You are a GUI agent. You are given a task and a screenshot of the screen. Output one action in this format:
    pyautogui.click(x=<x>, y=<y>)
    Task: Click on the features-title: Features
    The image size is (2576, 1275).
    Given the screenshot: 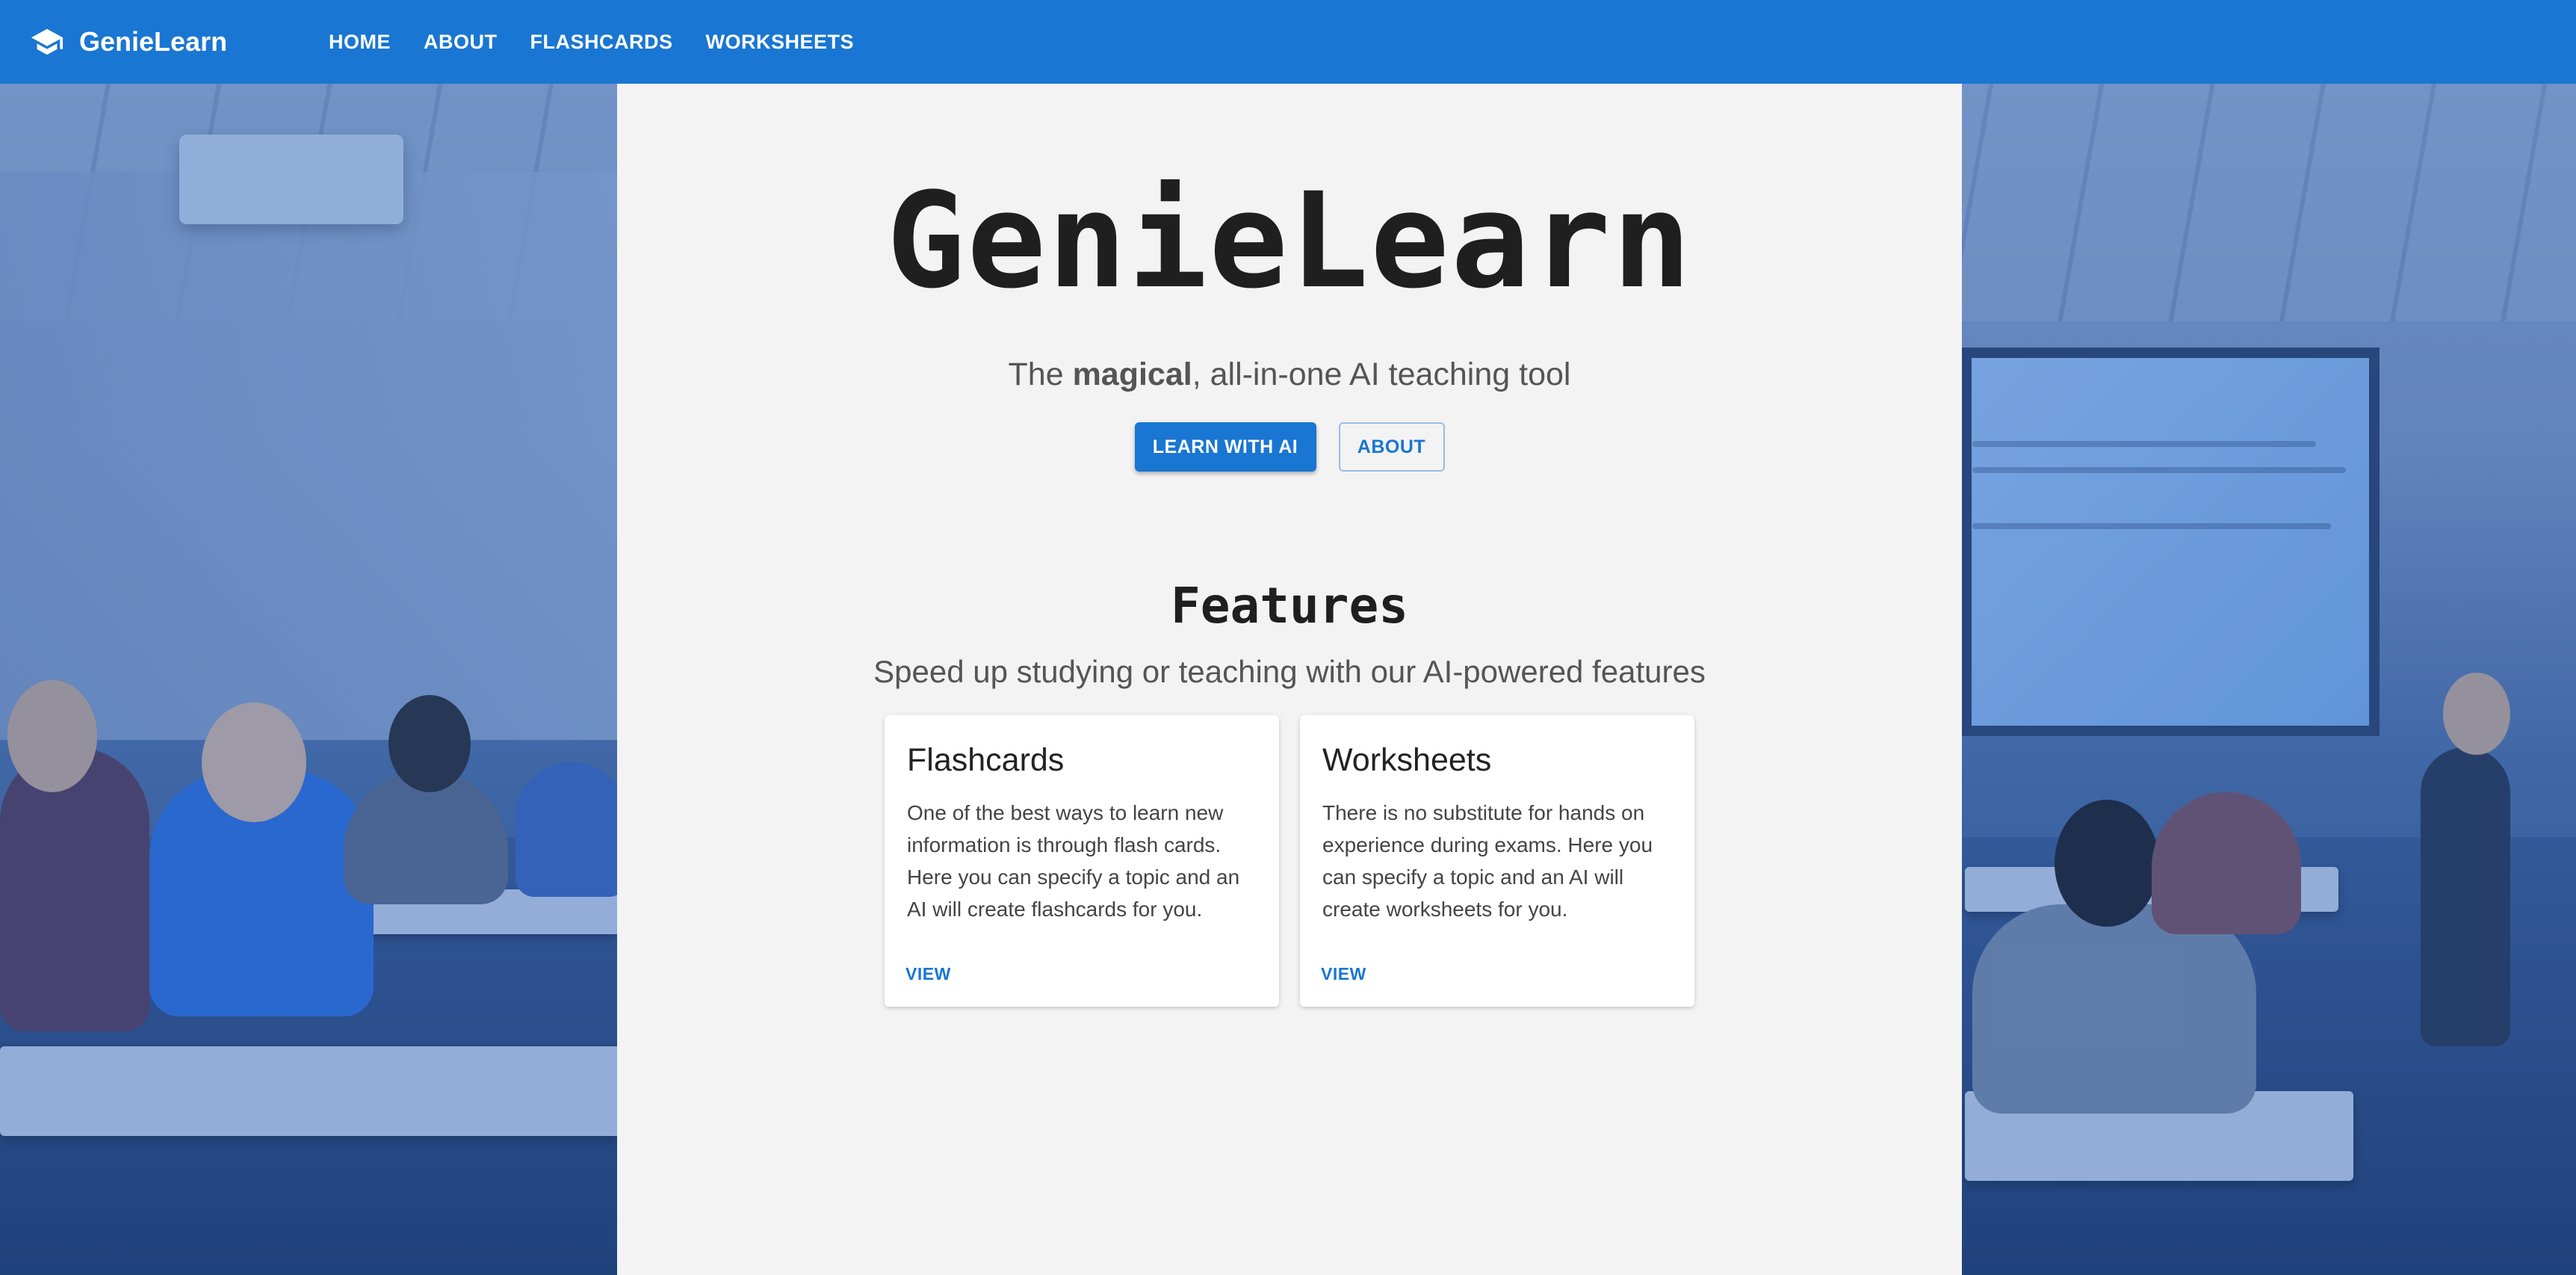 What is the action you would take?
    pyautogui.click(x=1289, y=606)
    